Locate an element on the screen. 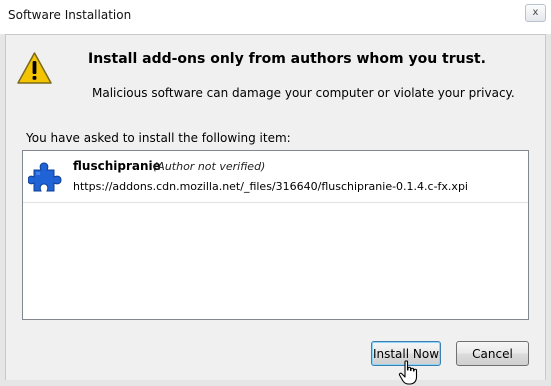 This screenshot has height=386, width=551. addon-name: fluschipranie is located at coordinates (117, 166).